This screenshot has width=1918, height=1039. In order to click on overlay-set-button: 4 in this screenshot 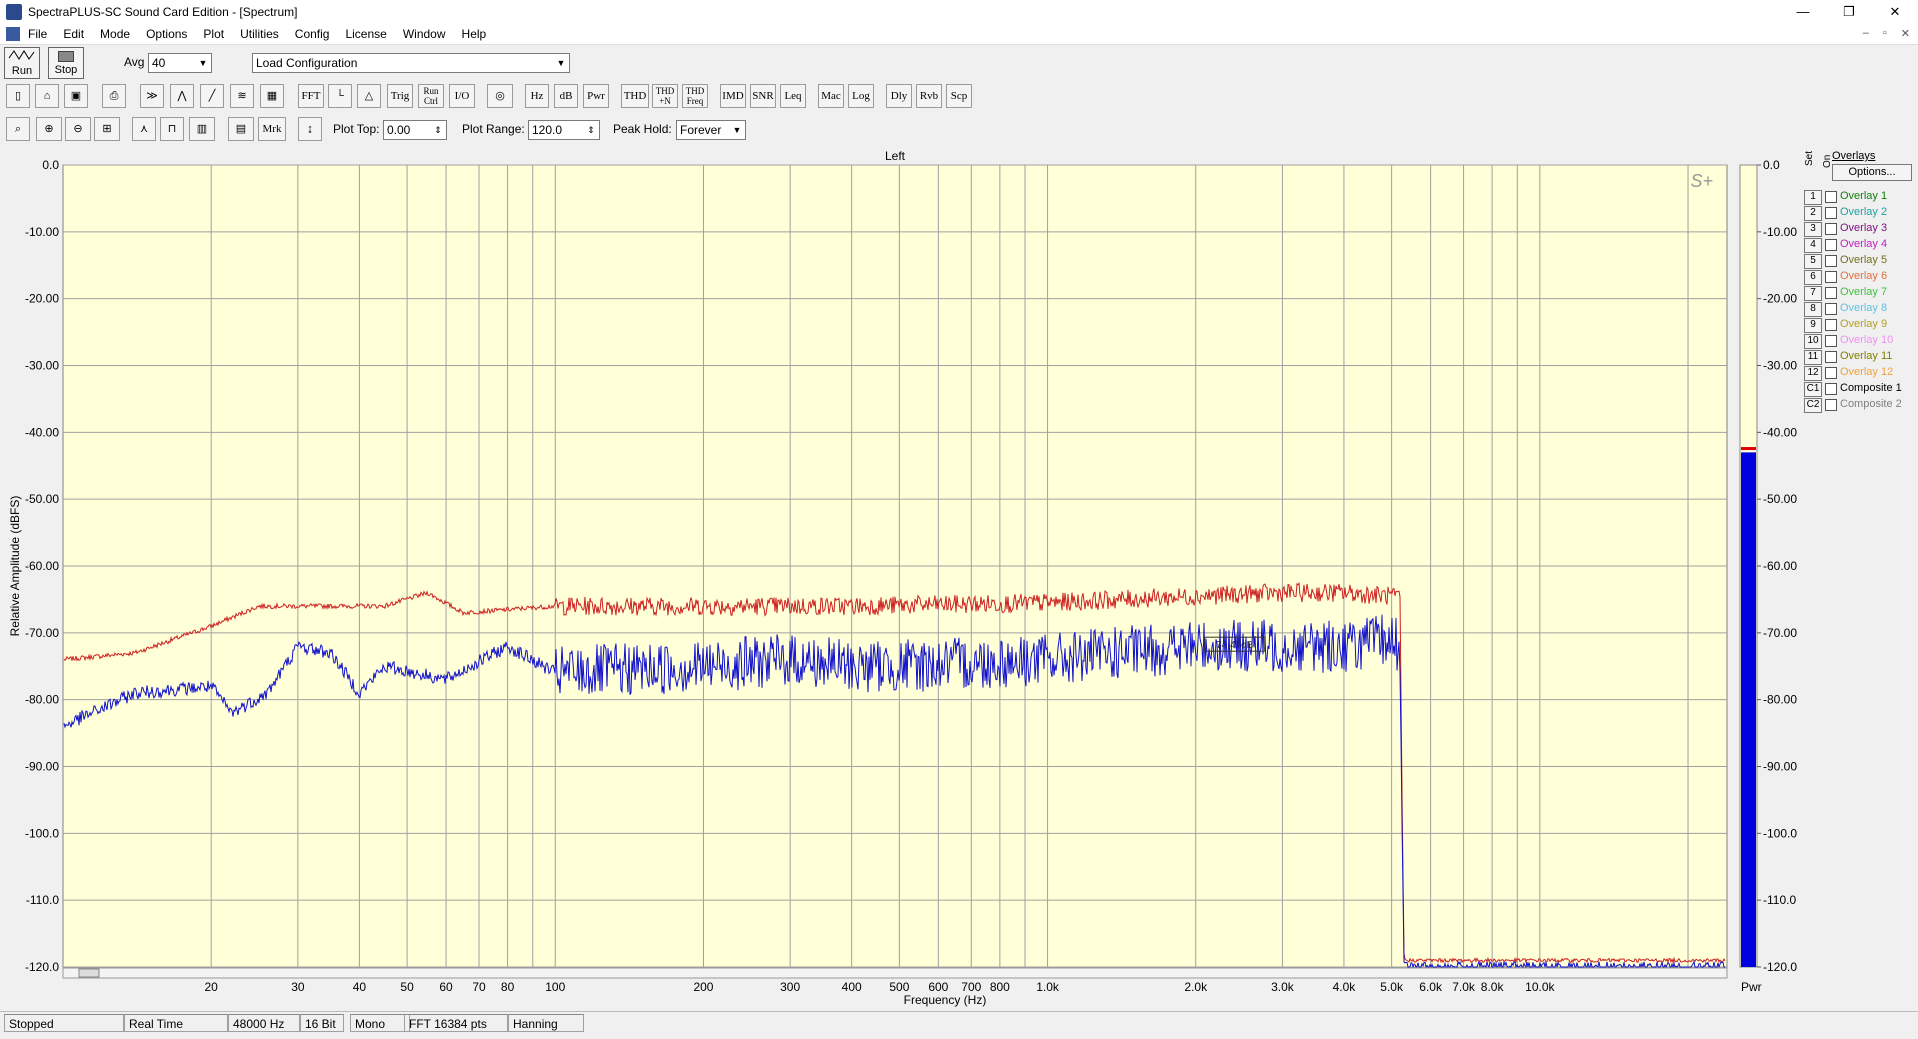, I will do `click(1813, 245)`.